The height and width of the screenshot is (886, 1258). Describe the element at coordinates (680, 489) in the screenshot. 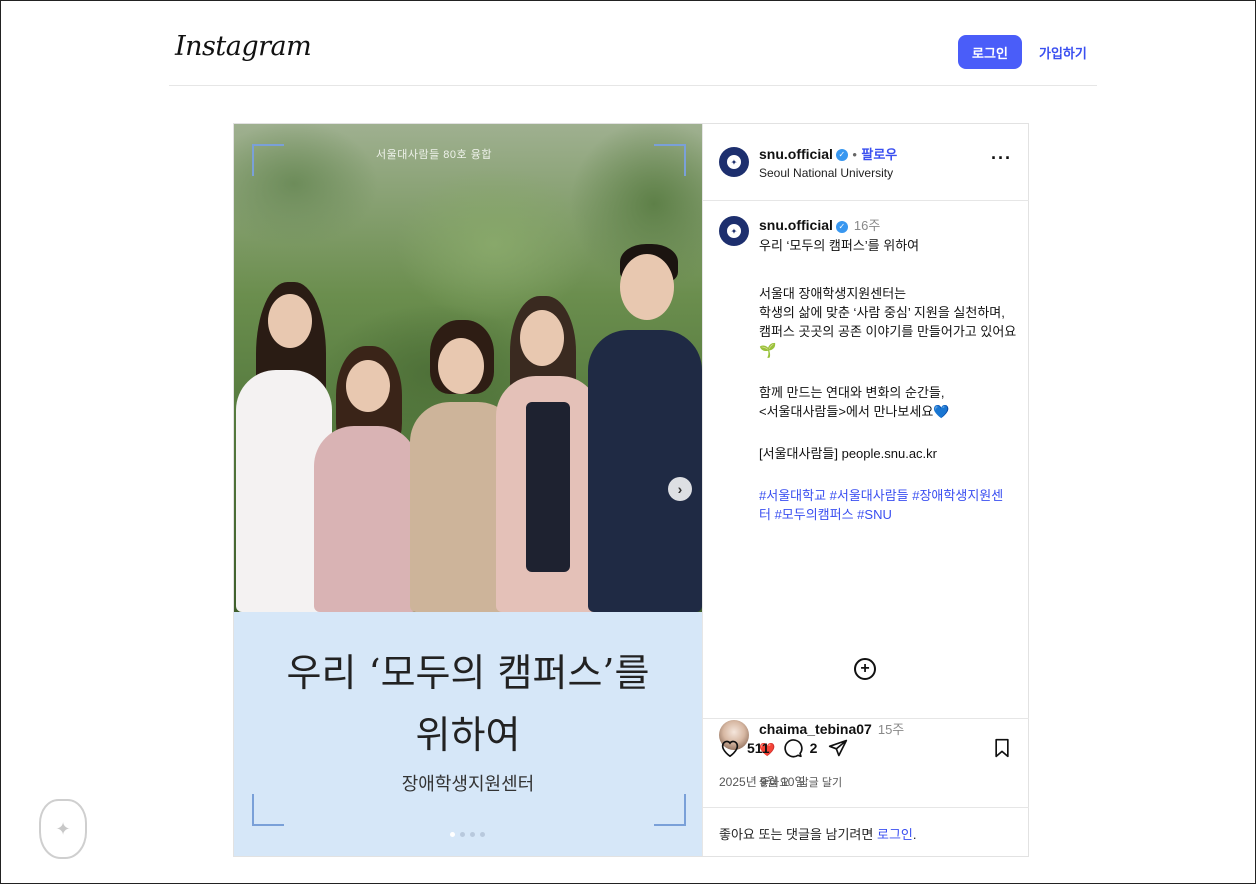

I see `next-slide-button: ›` at that location.